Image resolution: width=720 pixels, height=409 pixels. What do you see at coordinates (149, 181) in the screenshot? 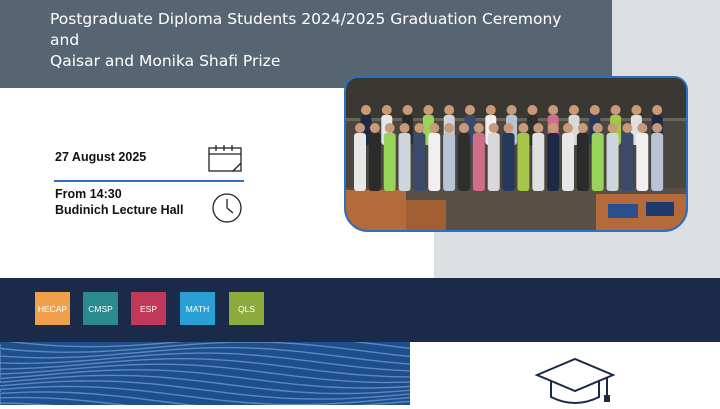
I see `info-divider` at bounding box center [149, 181].